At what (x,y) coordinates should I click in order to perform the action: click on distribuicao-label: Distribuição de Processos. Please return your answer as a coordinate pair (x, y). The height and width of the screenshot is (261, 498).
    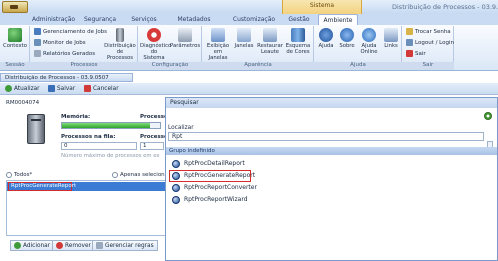
    Looking at the image, I should click on (120, 52).